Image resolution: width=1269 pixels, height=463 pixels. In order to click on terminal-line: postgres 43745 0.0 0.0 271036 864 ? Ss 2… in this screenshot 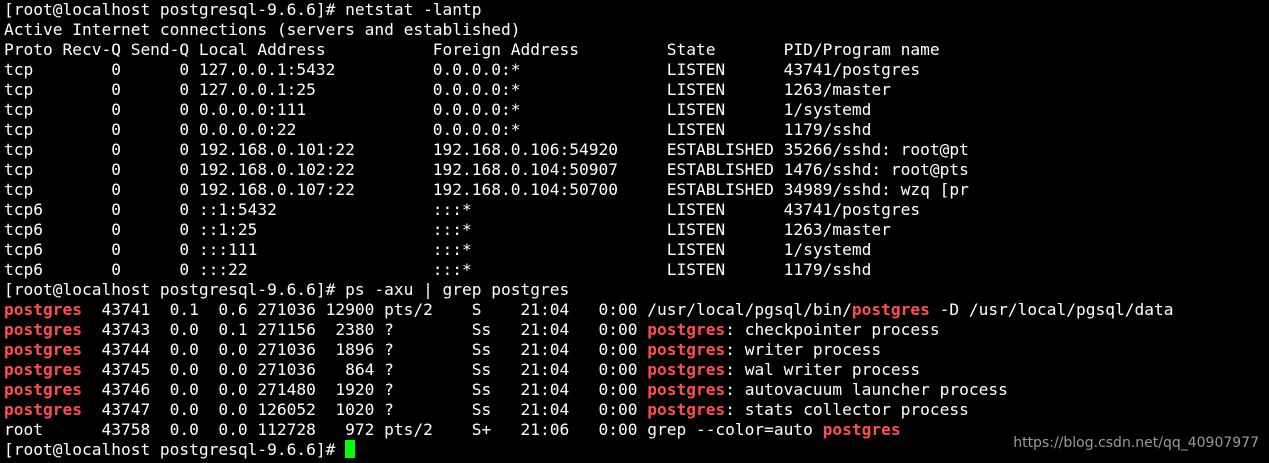, I will do `click(635, 370)`.